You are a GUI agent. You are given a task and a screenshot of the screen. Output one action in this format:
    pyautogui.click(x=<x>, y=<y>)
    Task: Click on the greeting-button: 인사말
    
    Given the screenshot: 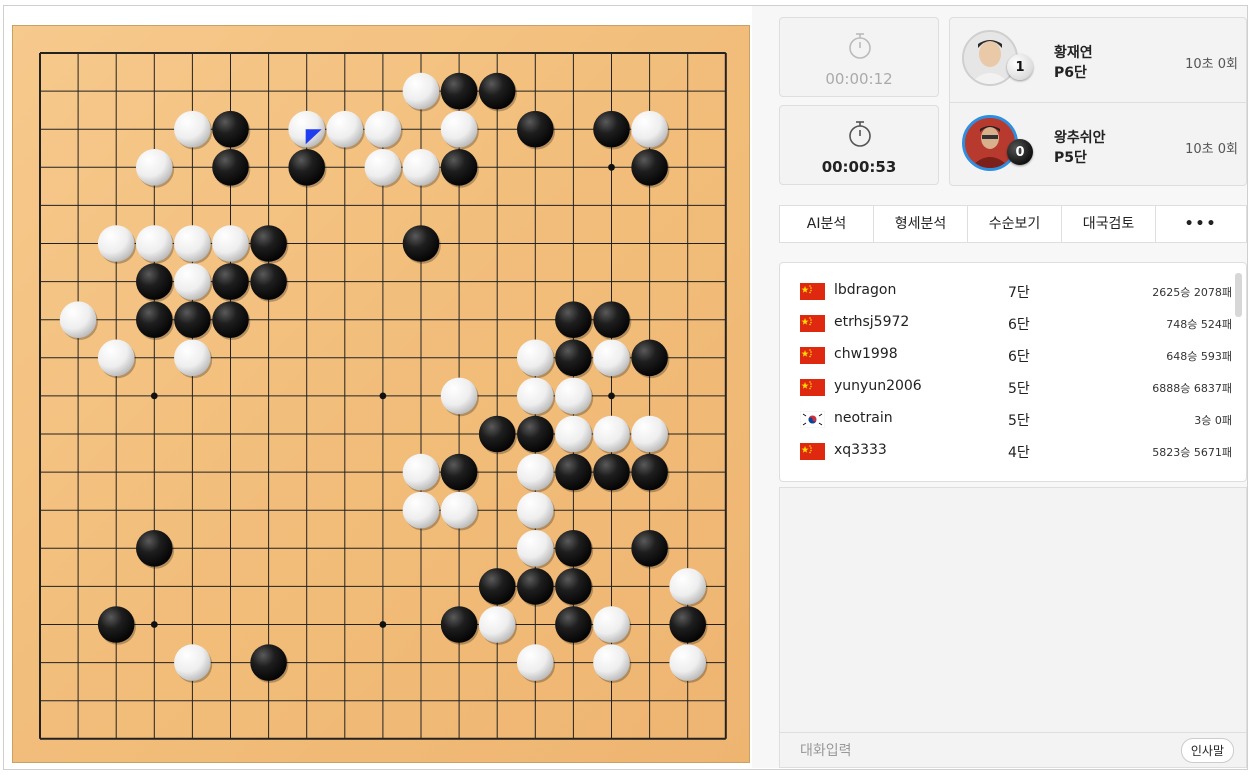 What is the action you would take?
    pyautogui.click(x=1207, y=750)
    